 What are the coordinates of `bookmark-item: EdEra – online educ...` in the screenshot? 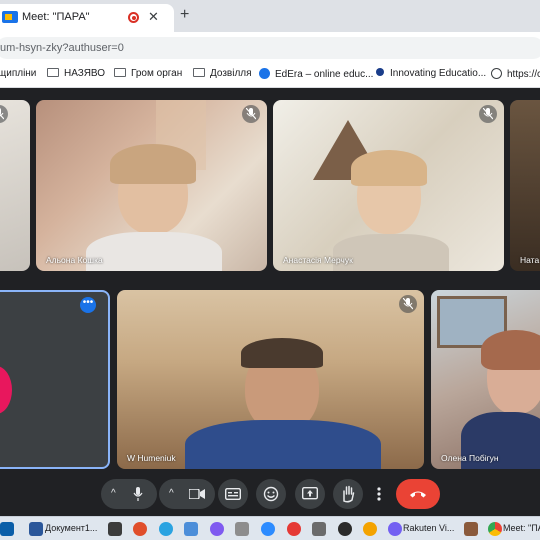 It's located at (316, 74).